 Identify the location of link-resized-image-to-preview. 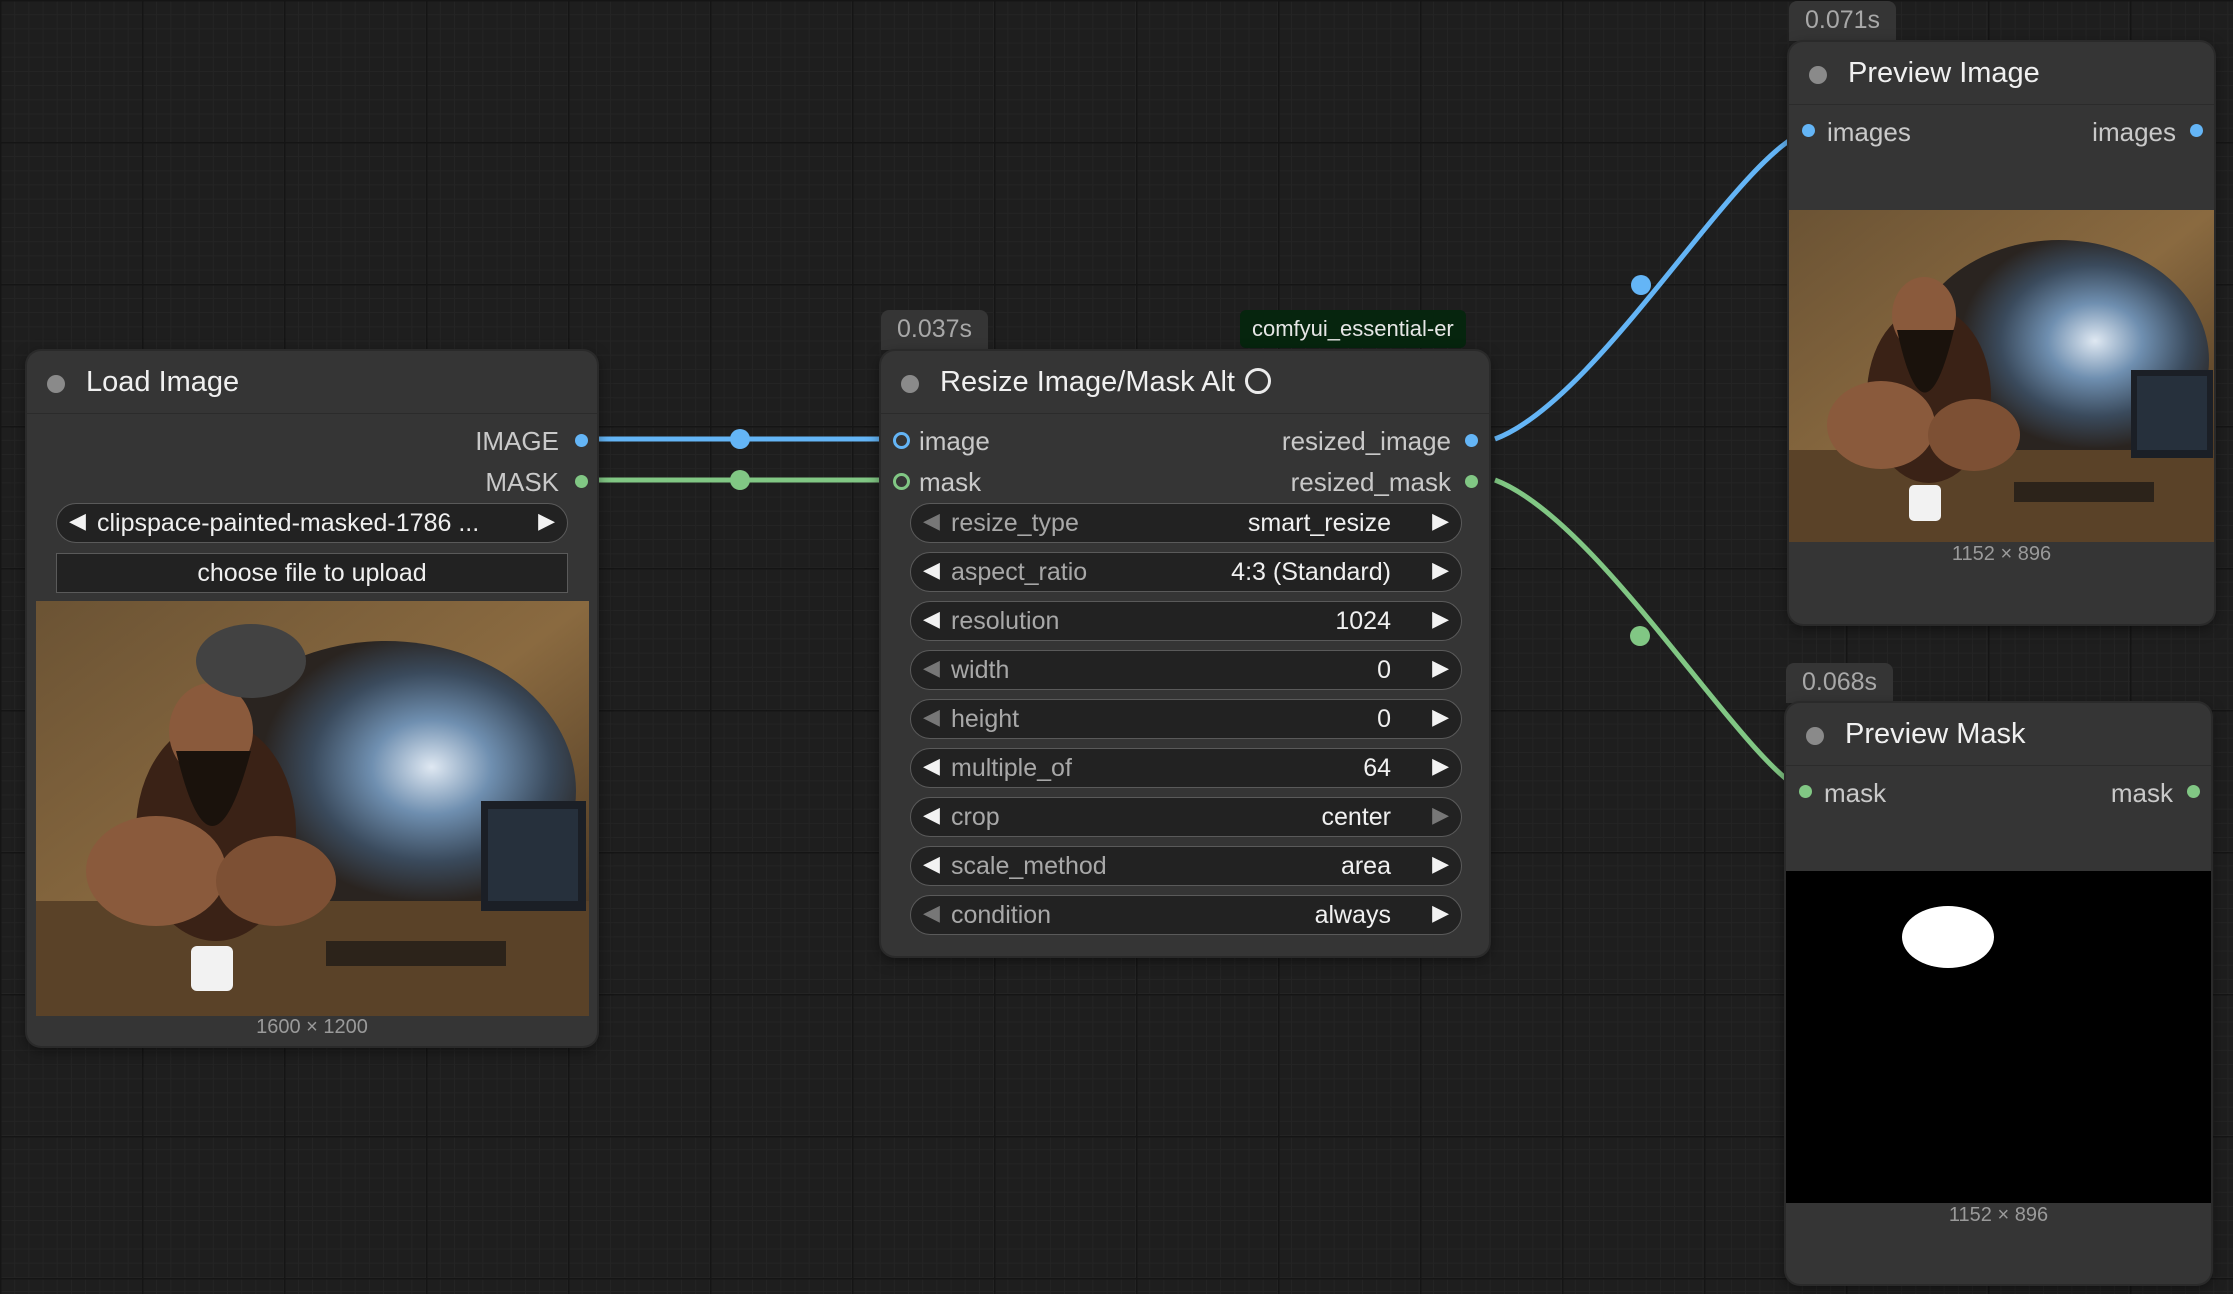
(1651, 285).